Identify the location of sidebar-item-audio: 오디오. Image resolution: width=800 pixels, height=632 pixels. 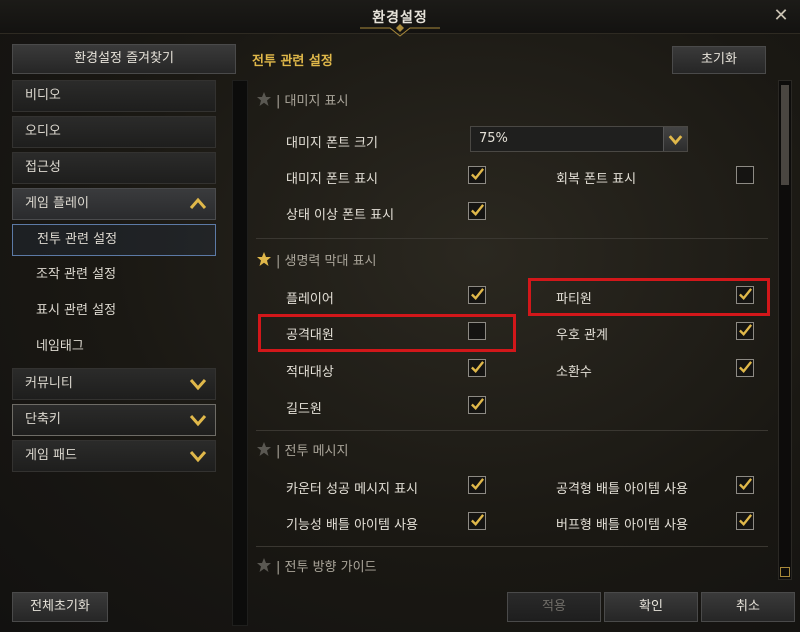
(114, 132).